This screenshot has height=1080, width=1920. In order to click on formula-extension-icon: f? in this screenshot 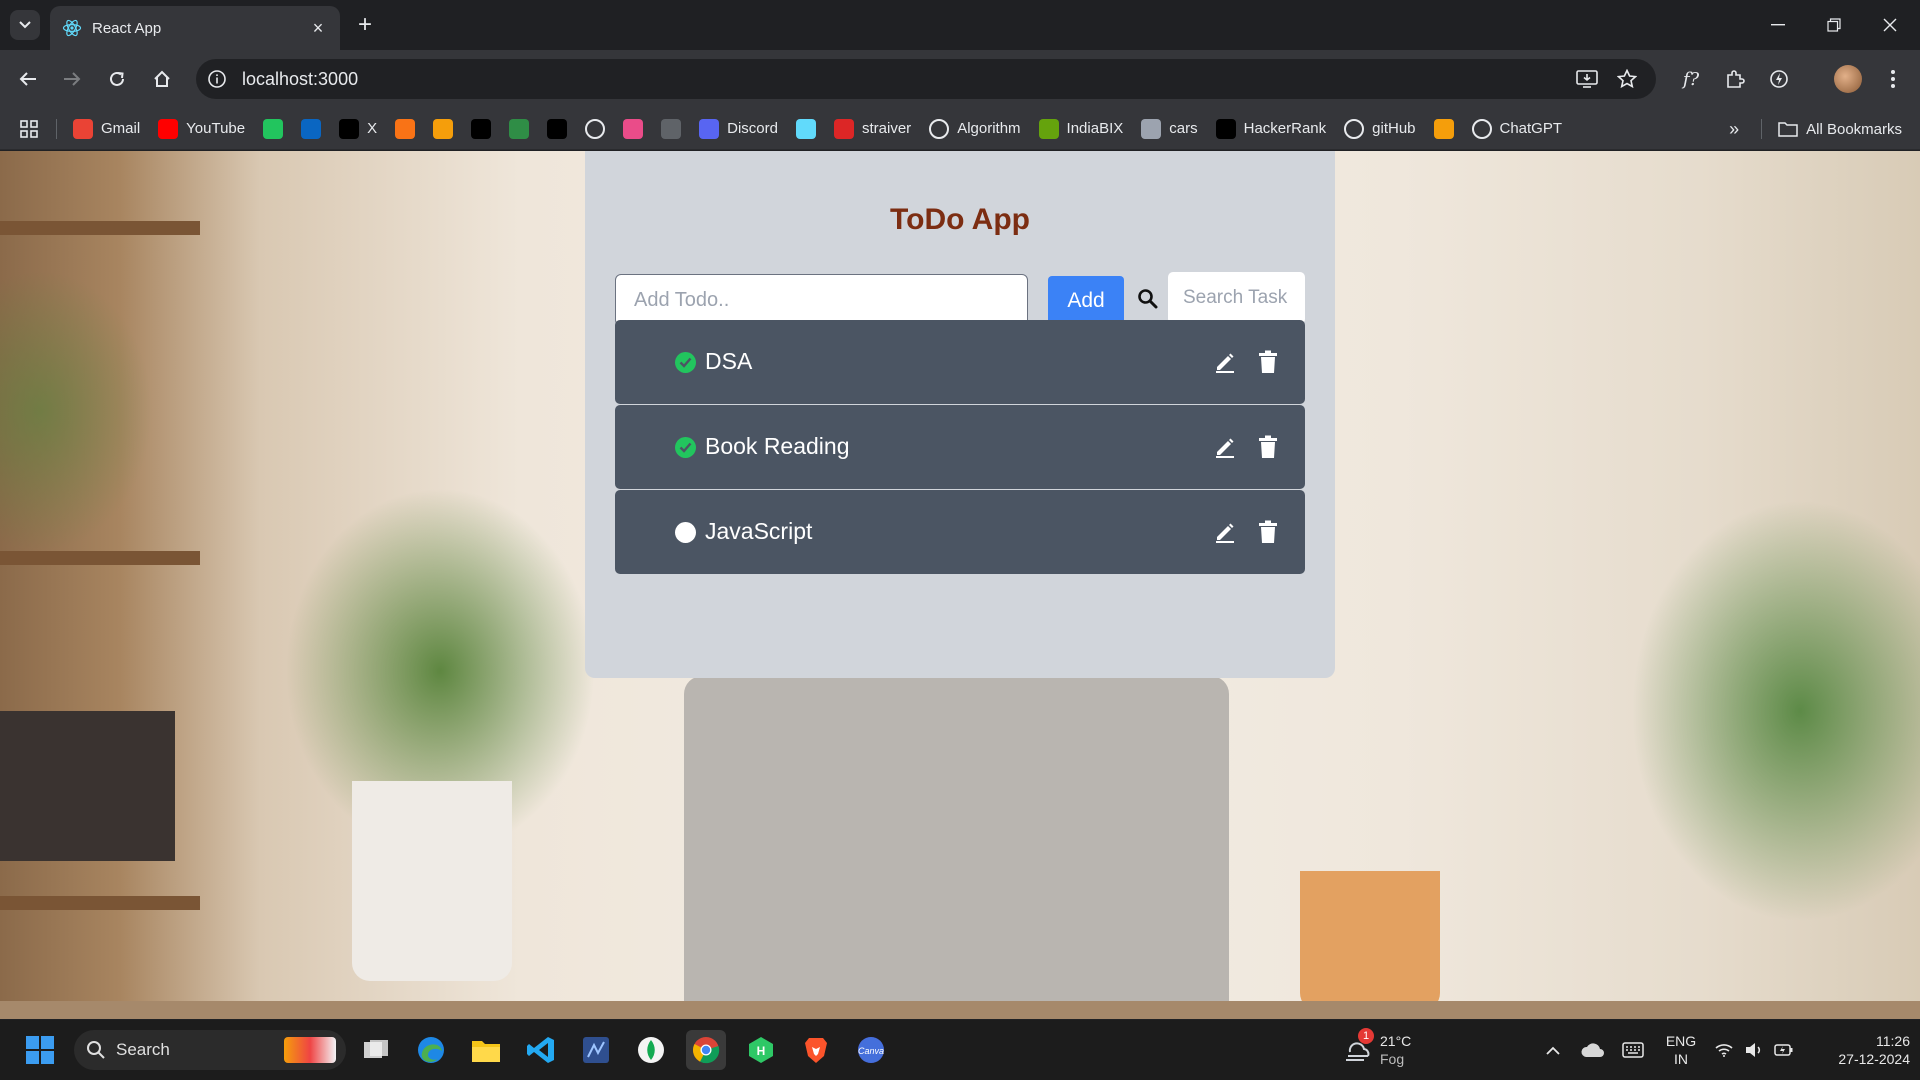, I will do `click(1691, 79)`.